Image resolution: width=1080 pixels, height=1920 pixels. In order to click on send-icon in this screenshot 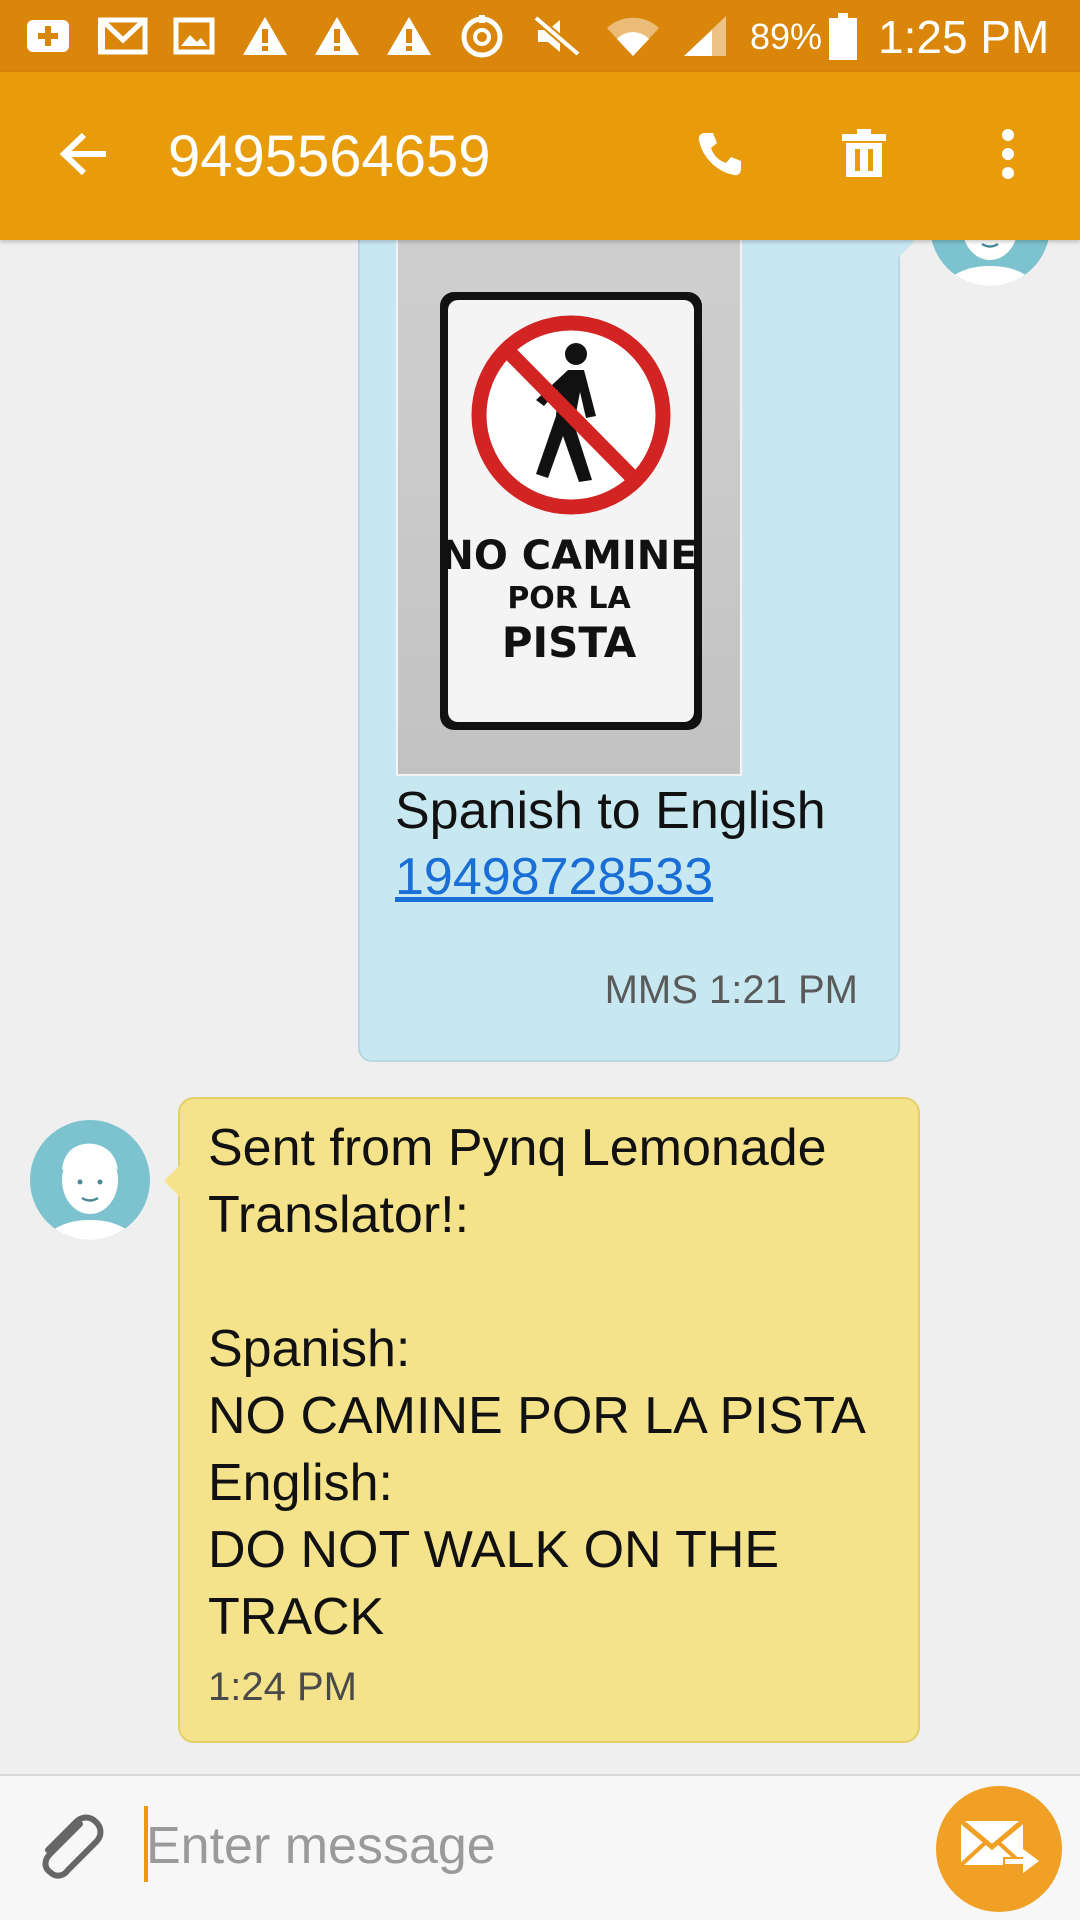, I will do `click(999, 1849)`.